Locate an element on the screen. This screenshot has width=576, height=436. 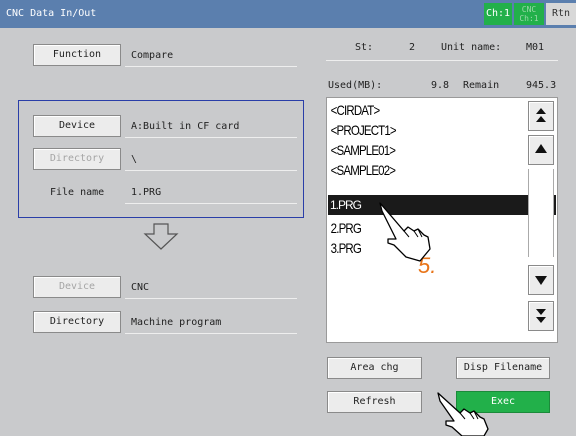
file-name-underline is located at coordinates (211, 203).